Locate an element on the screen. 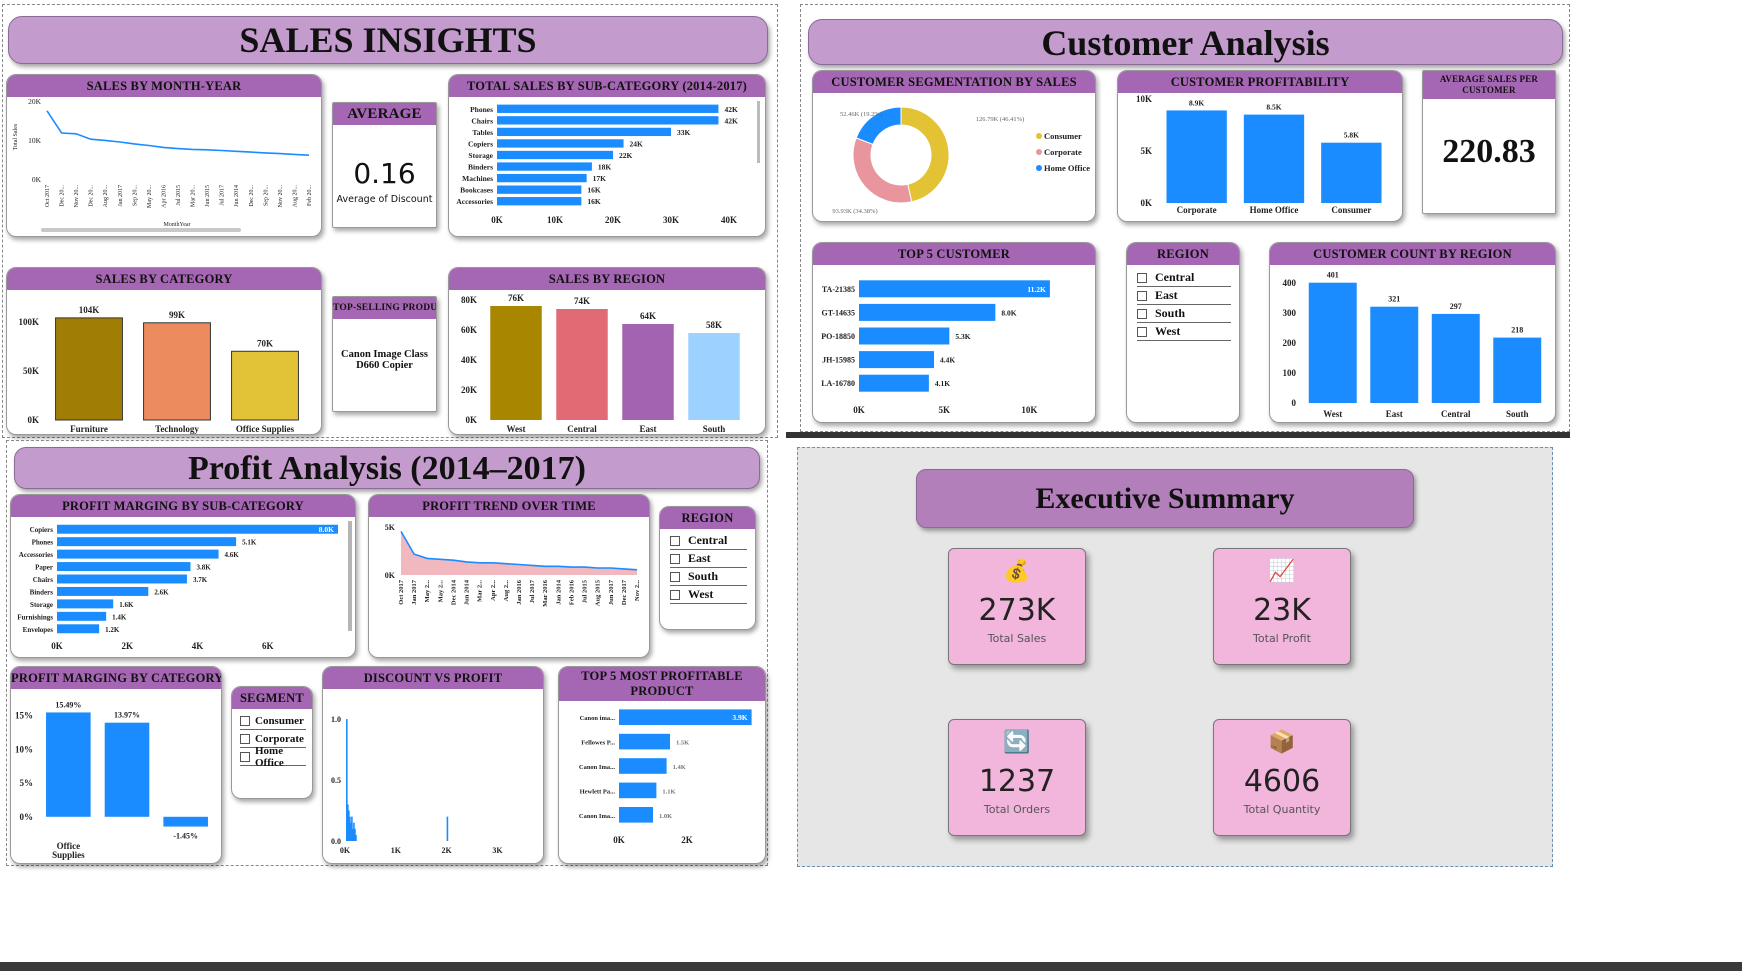 The width and height of the screenshot is (1742, 971). x-tick-label: Jan 2016 is located at coordinates (519, 591).